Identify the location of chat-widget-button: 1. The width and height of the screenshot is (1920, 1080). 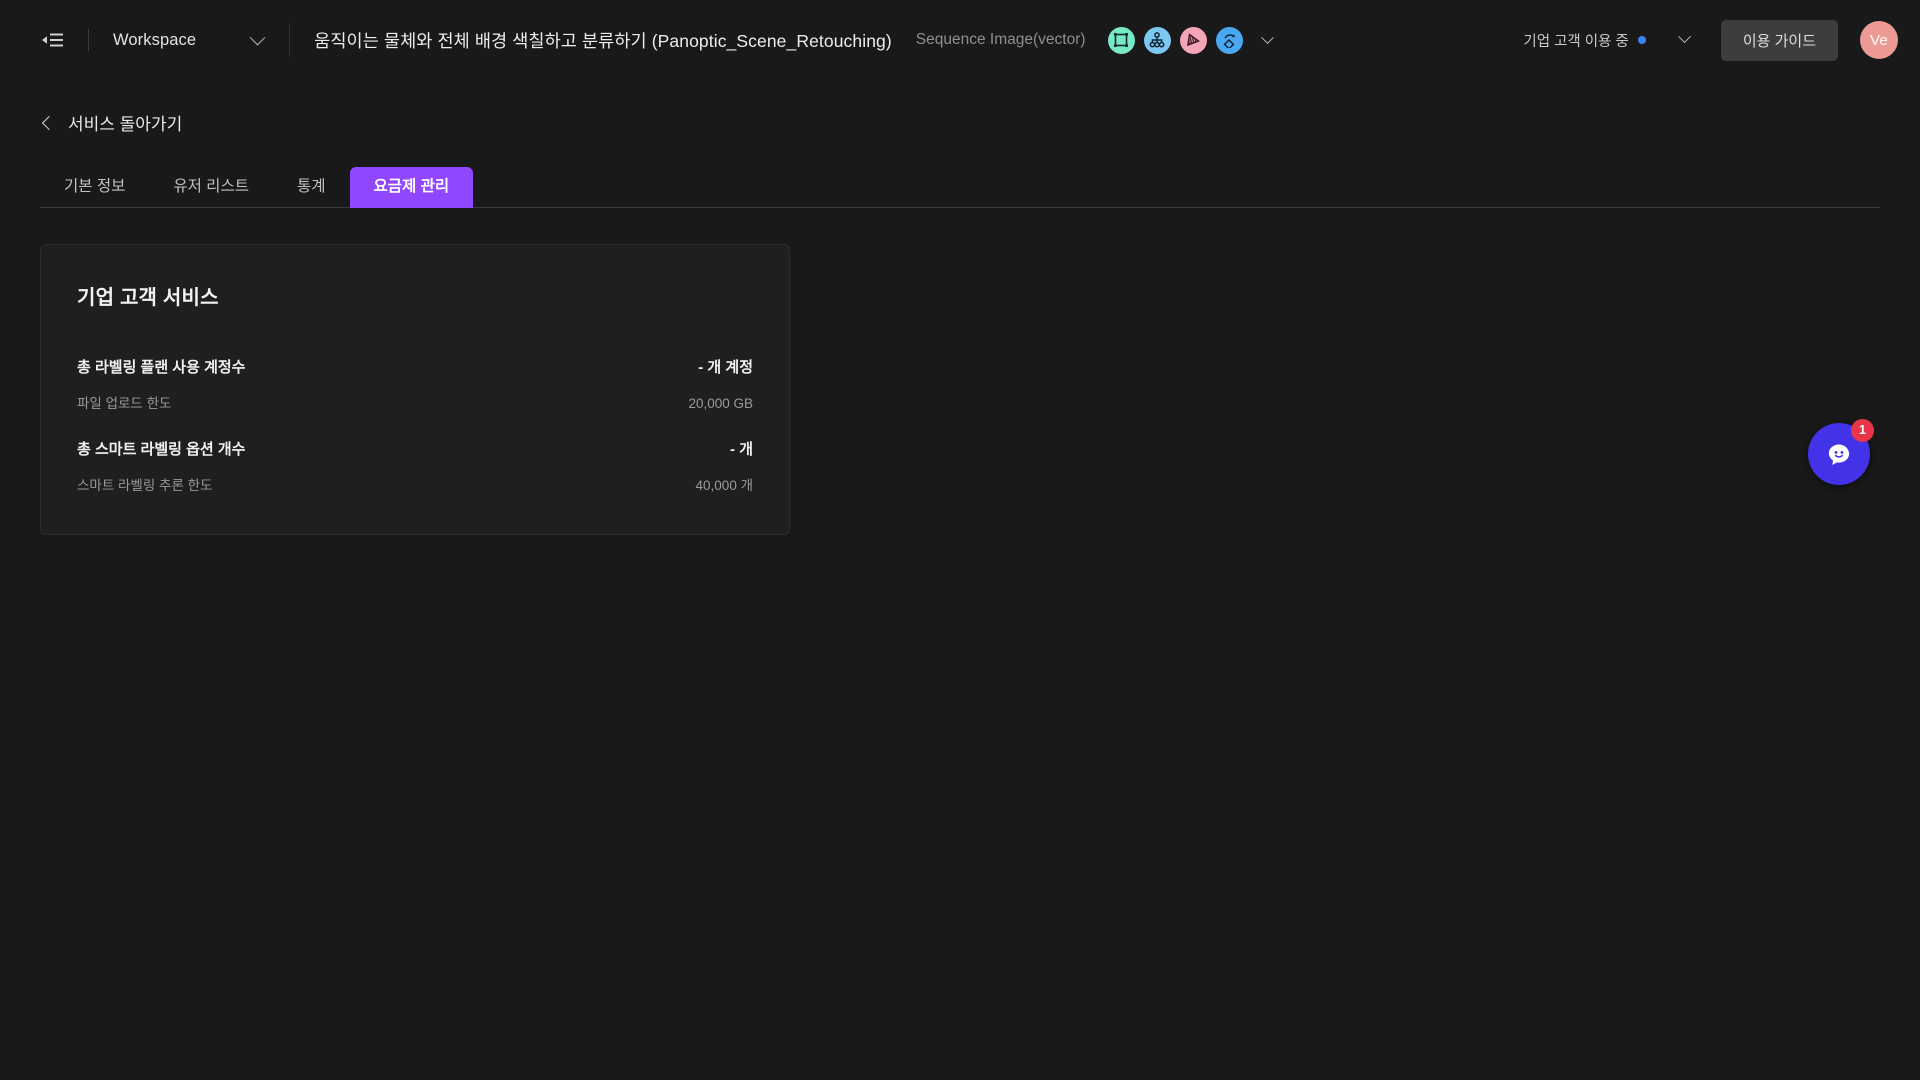
(1841, 451).